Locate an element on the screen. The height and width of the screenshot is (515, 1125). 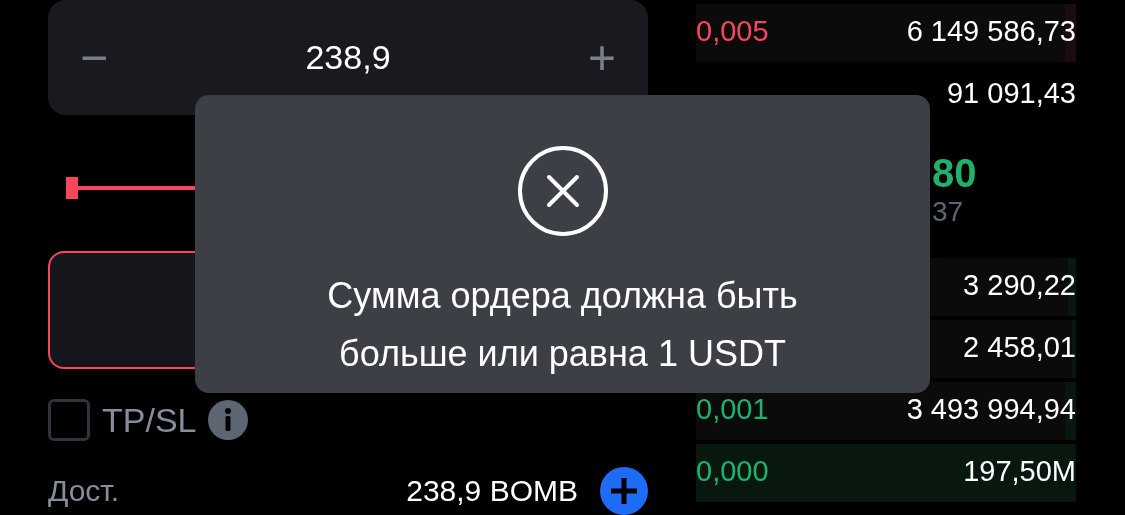
tp-sl-label: TP/SL is located at coordinates (149, 420).